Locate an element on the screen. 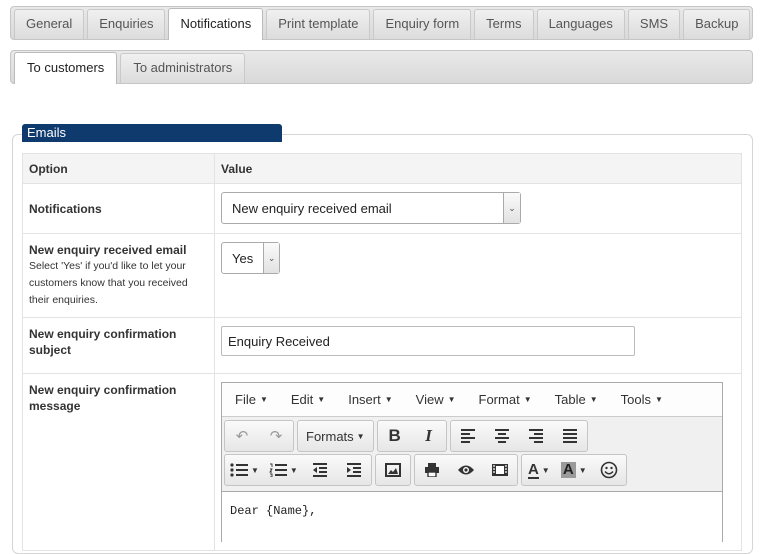  background-color-icon: A is located at coordinates (568, 469).